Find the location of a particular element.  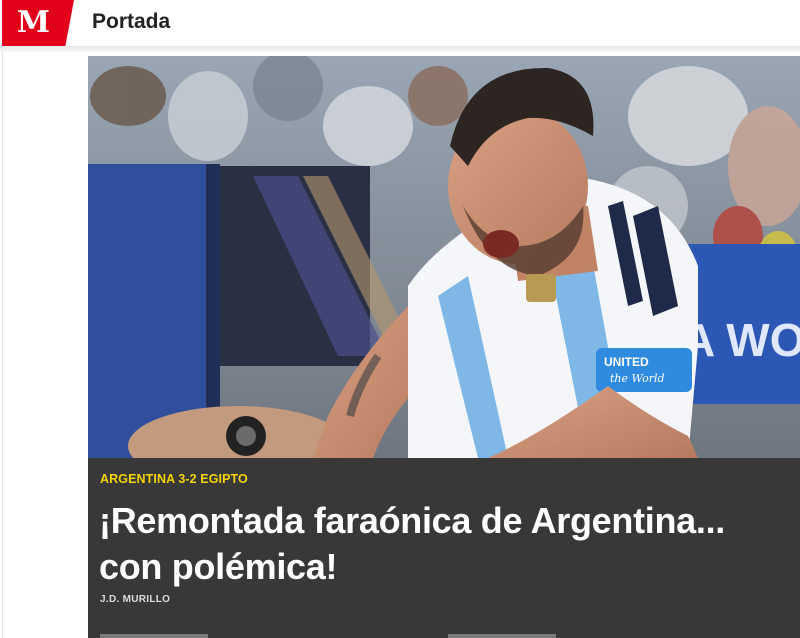

armband-text-2: the World is located at coordinates (637, 378).